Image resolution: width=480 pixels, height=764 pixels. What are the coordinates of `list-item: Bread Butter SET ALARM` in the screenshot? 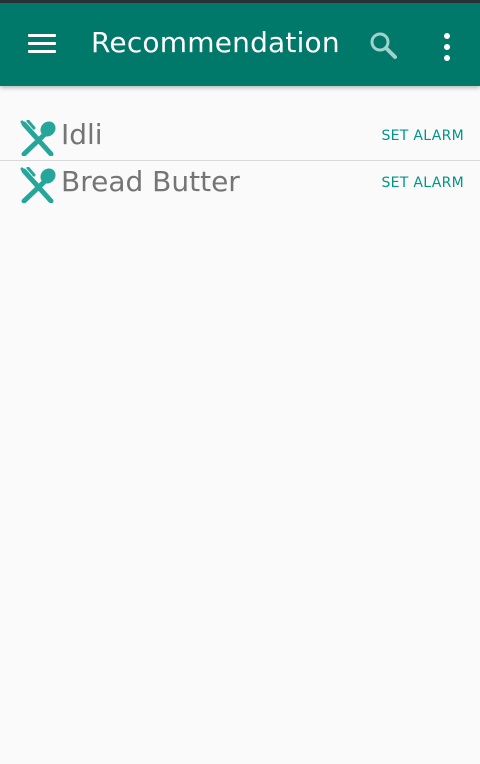 It's located at (240, 184).